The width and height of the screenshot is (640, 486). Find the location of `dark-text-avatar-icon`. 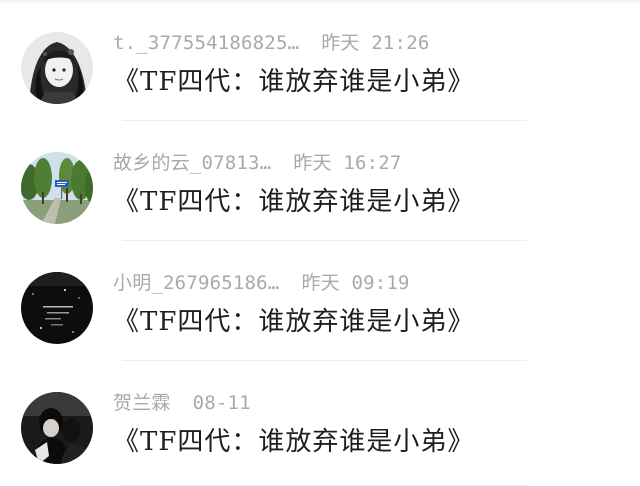

dark-text-avatar-icon is located at coordinates (57, 308).